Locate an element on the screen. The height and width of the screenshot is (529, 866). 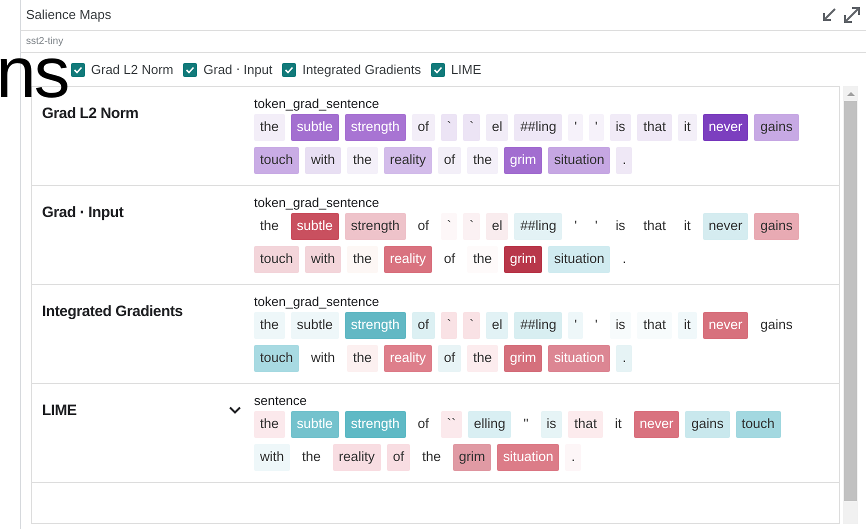
method-name: Integrated Gradients is located at coordinates (112, 312).